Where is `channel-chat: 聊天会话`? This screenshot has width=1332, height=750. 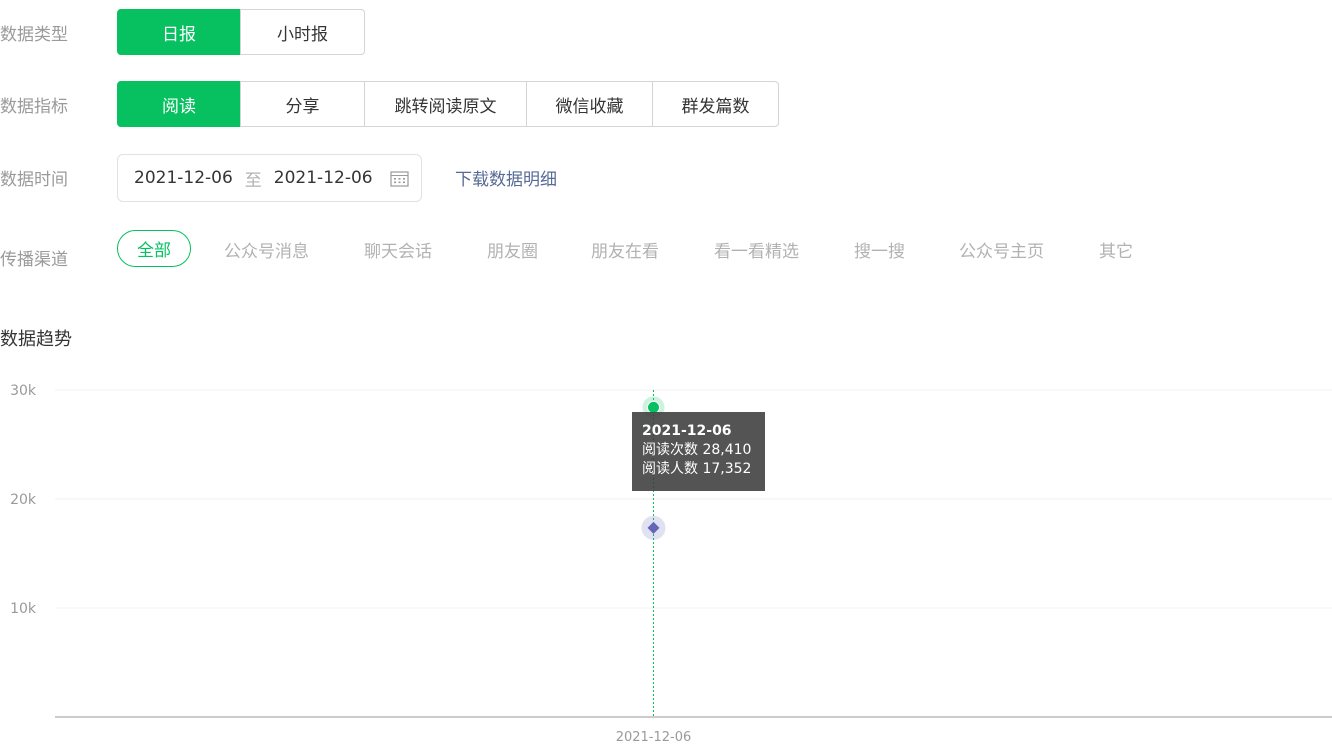 channel-chat: 聊天会话 is located at coordinates (398, 249).